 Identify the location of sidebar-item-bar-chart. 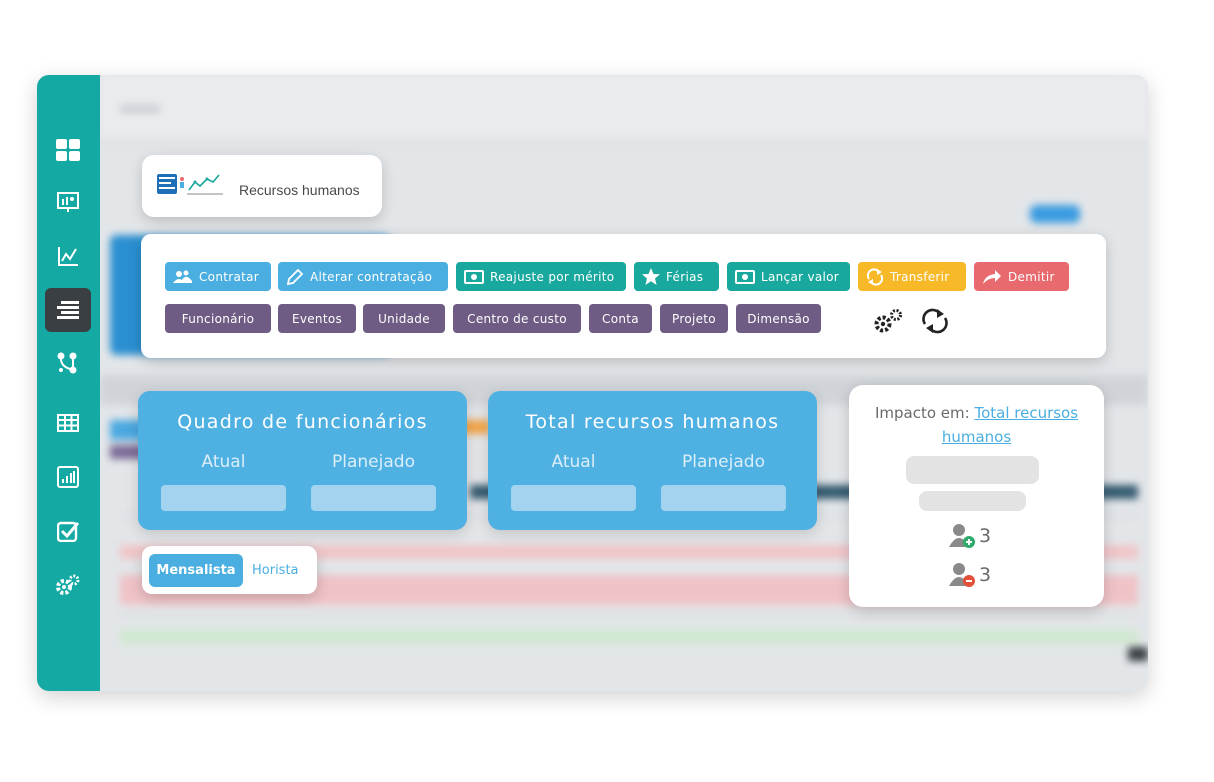
(68, 477).